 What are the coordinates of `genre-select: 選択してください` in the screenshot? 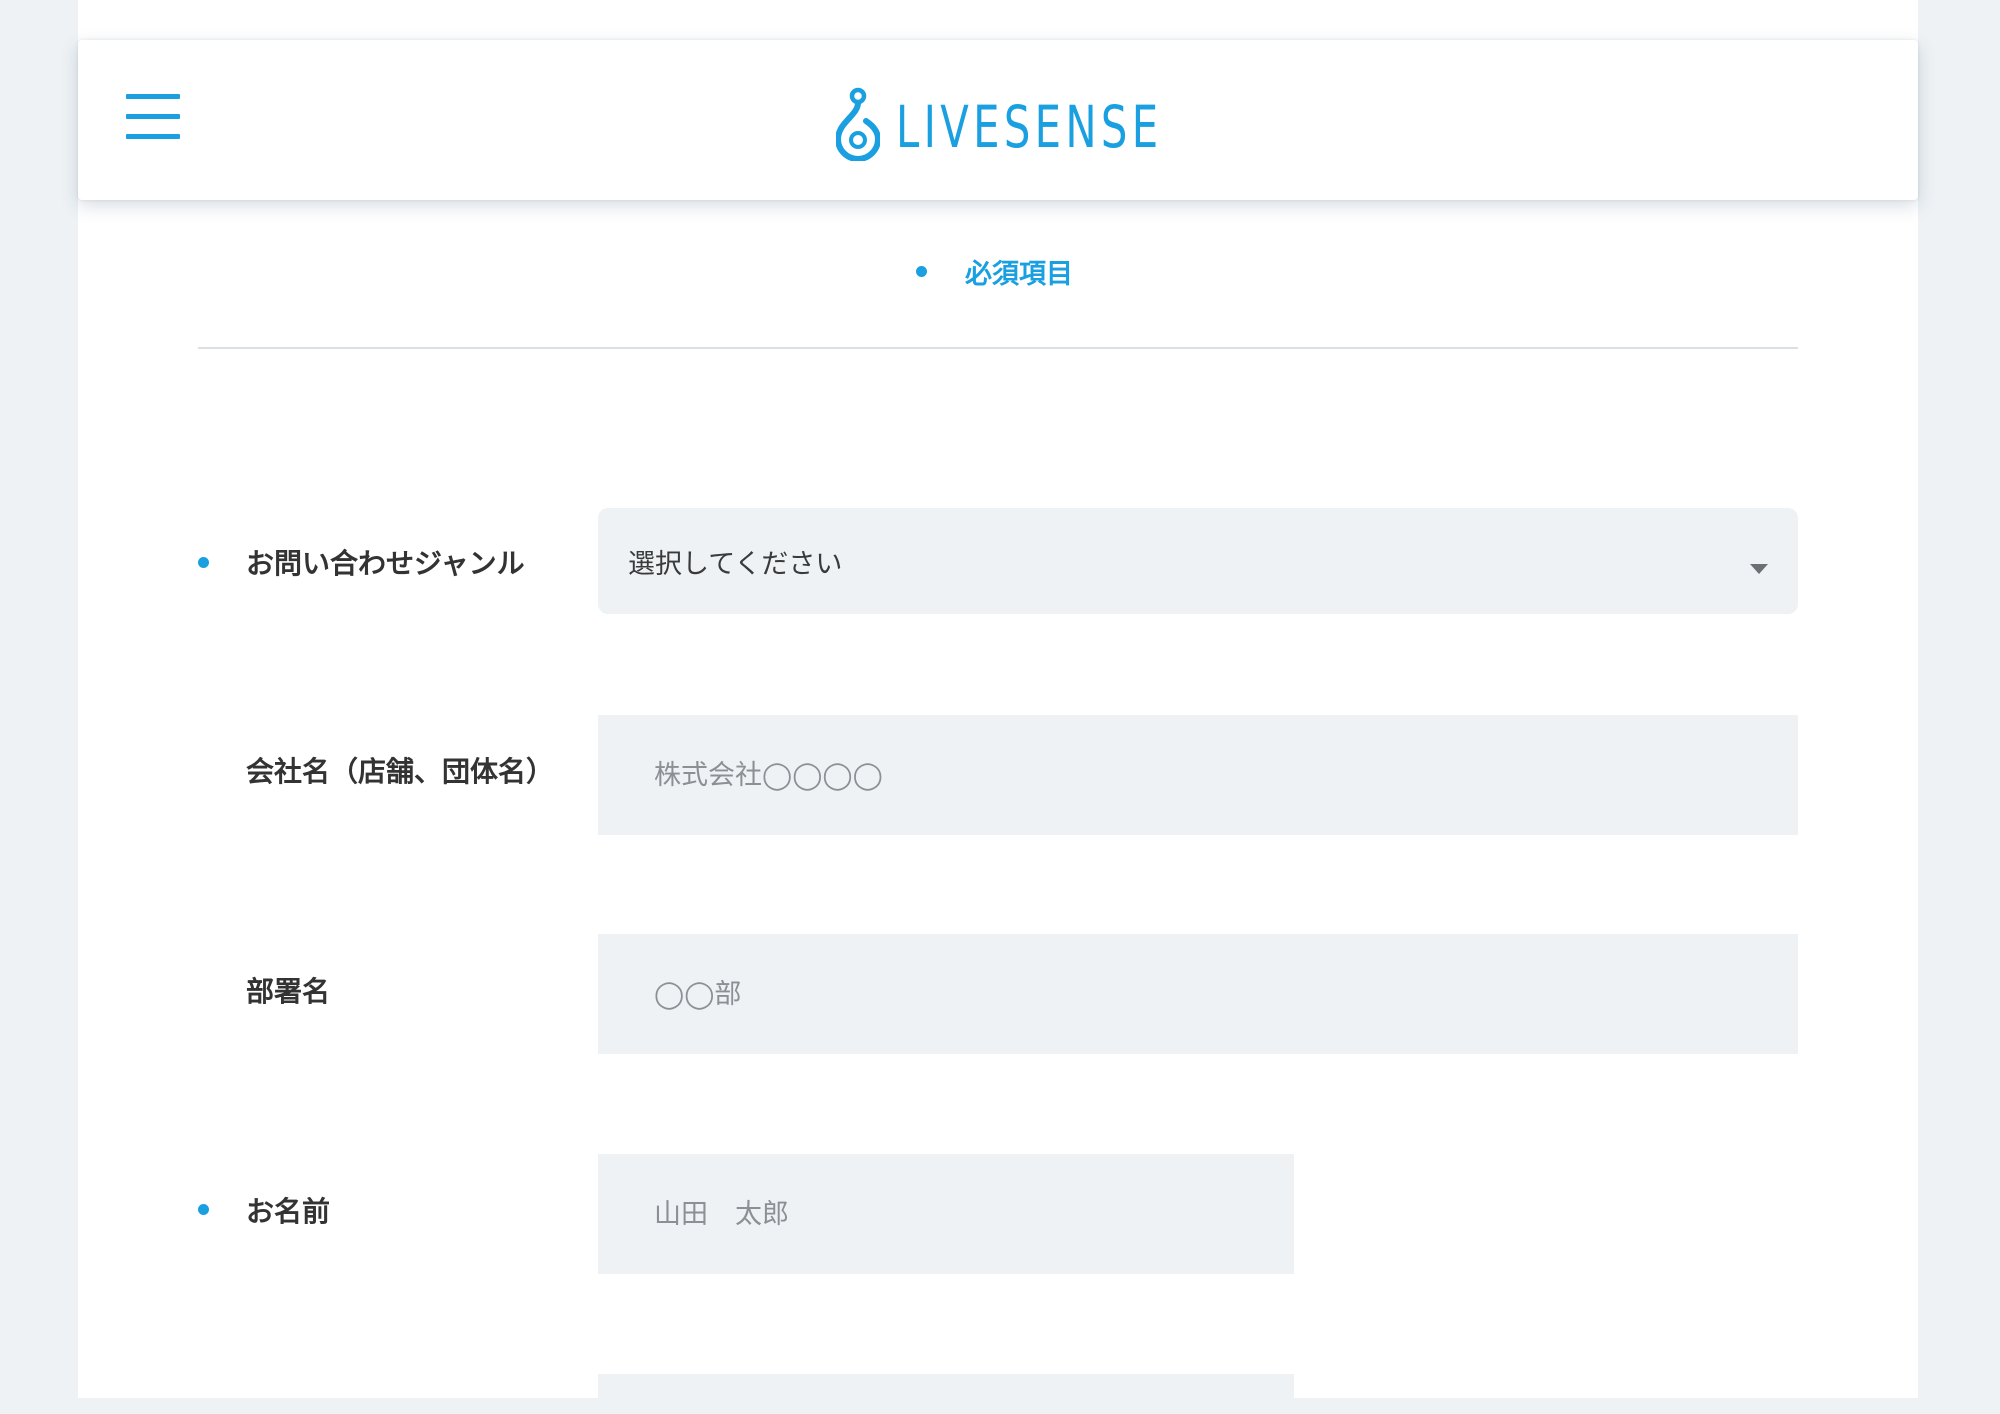 It's located at (1198, 561).